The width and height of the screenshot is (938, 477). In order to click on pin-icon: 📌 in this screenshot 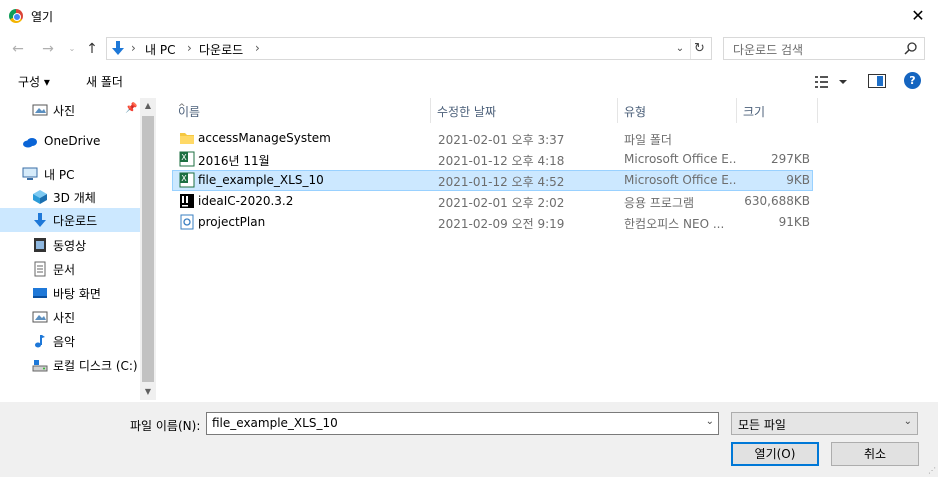, I will do `click(131, 108)`.